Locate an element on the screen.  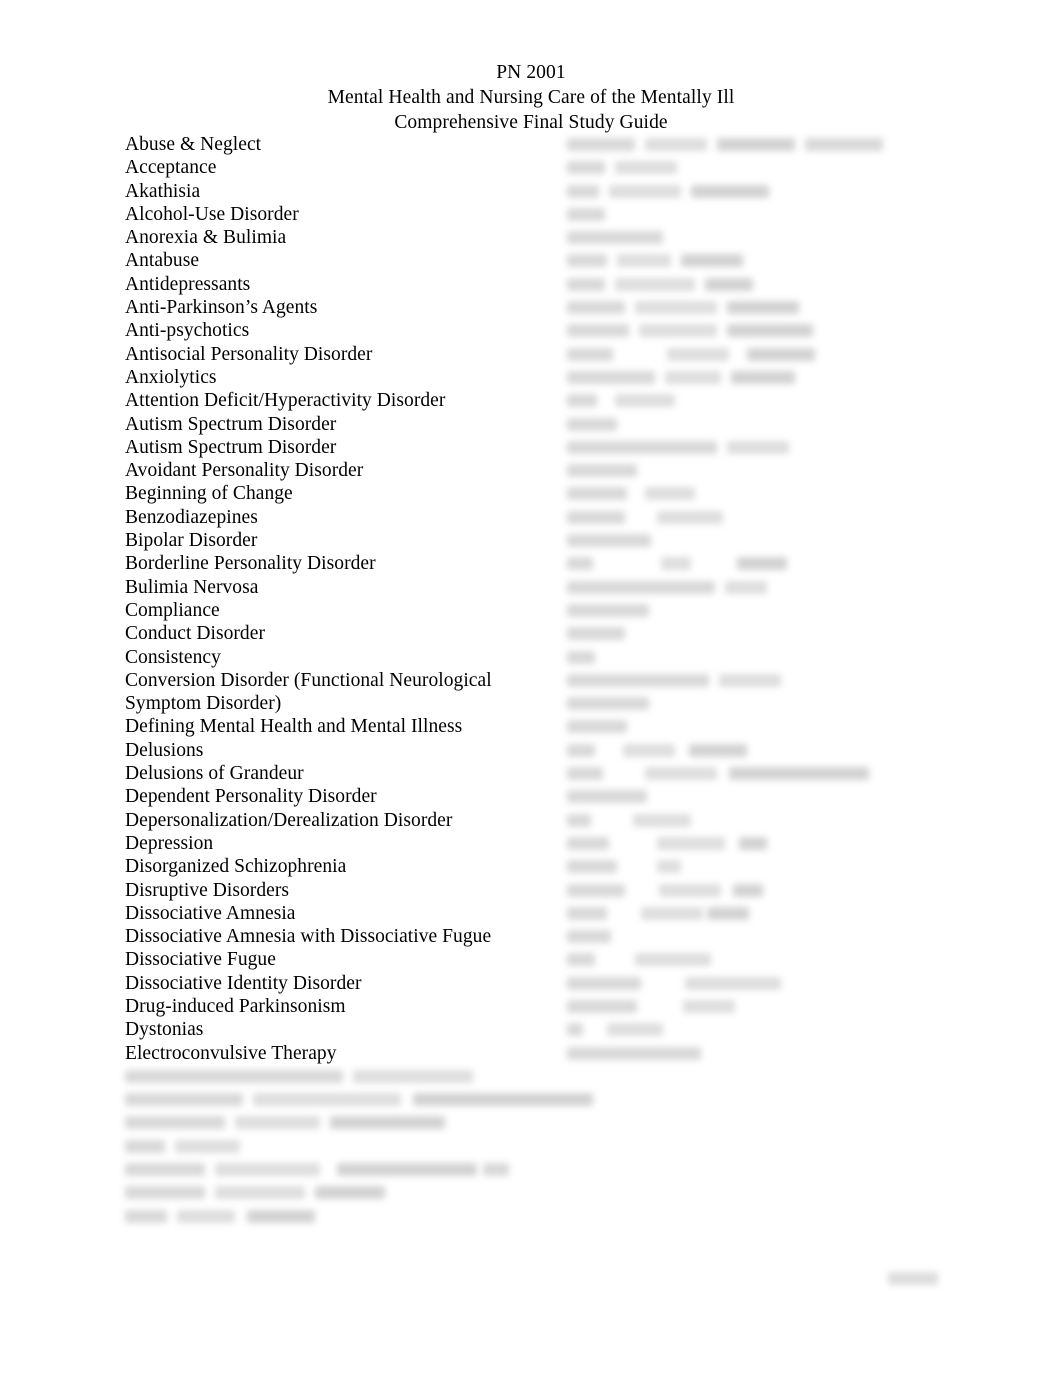
index-entry: Depersonalization/Derealization Disorder is located at coordinates (289, 820).